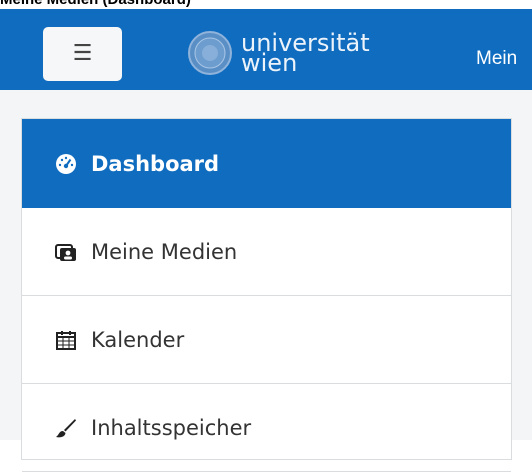 This screenshot has height=472, width=532. Describe the element at coordinates (496, 59) in the screenshot. I see `nav-title: Mein` at that location.